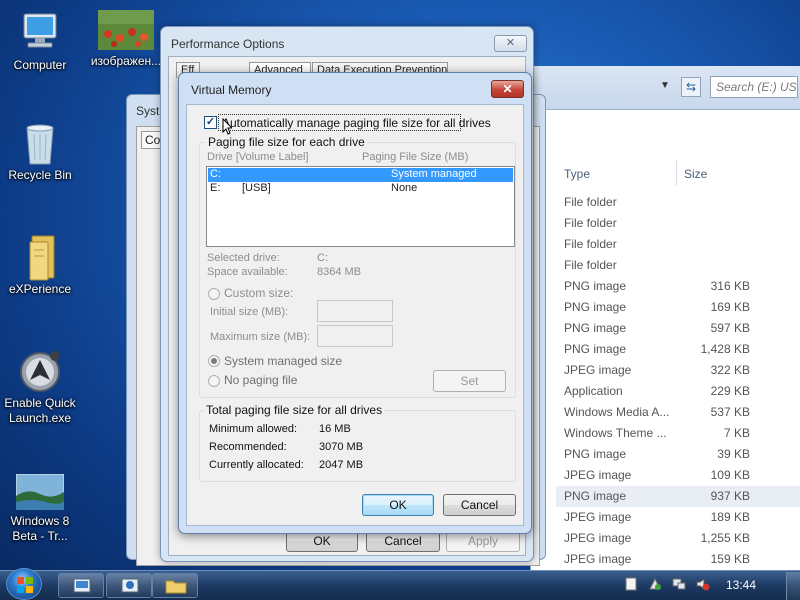 This screenshot has height=600, width=800. I want to click on file-list-row: PNG image 316 KB, so click(678, 286).